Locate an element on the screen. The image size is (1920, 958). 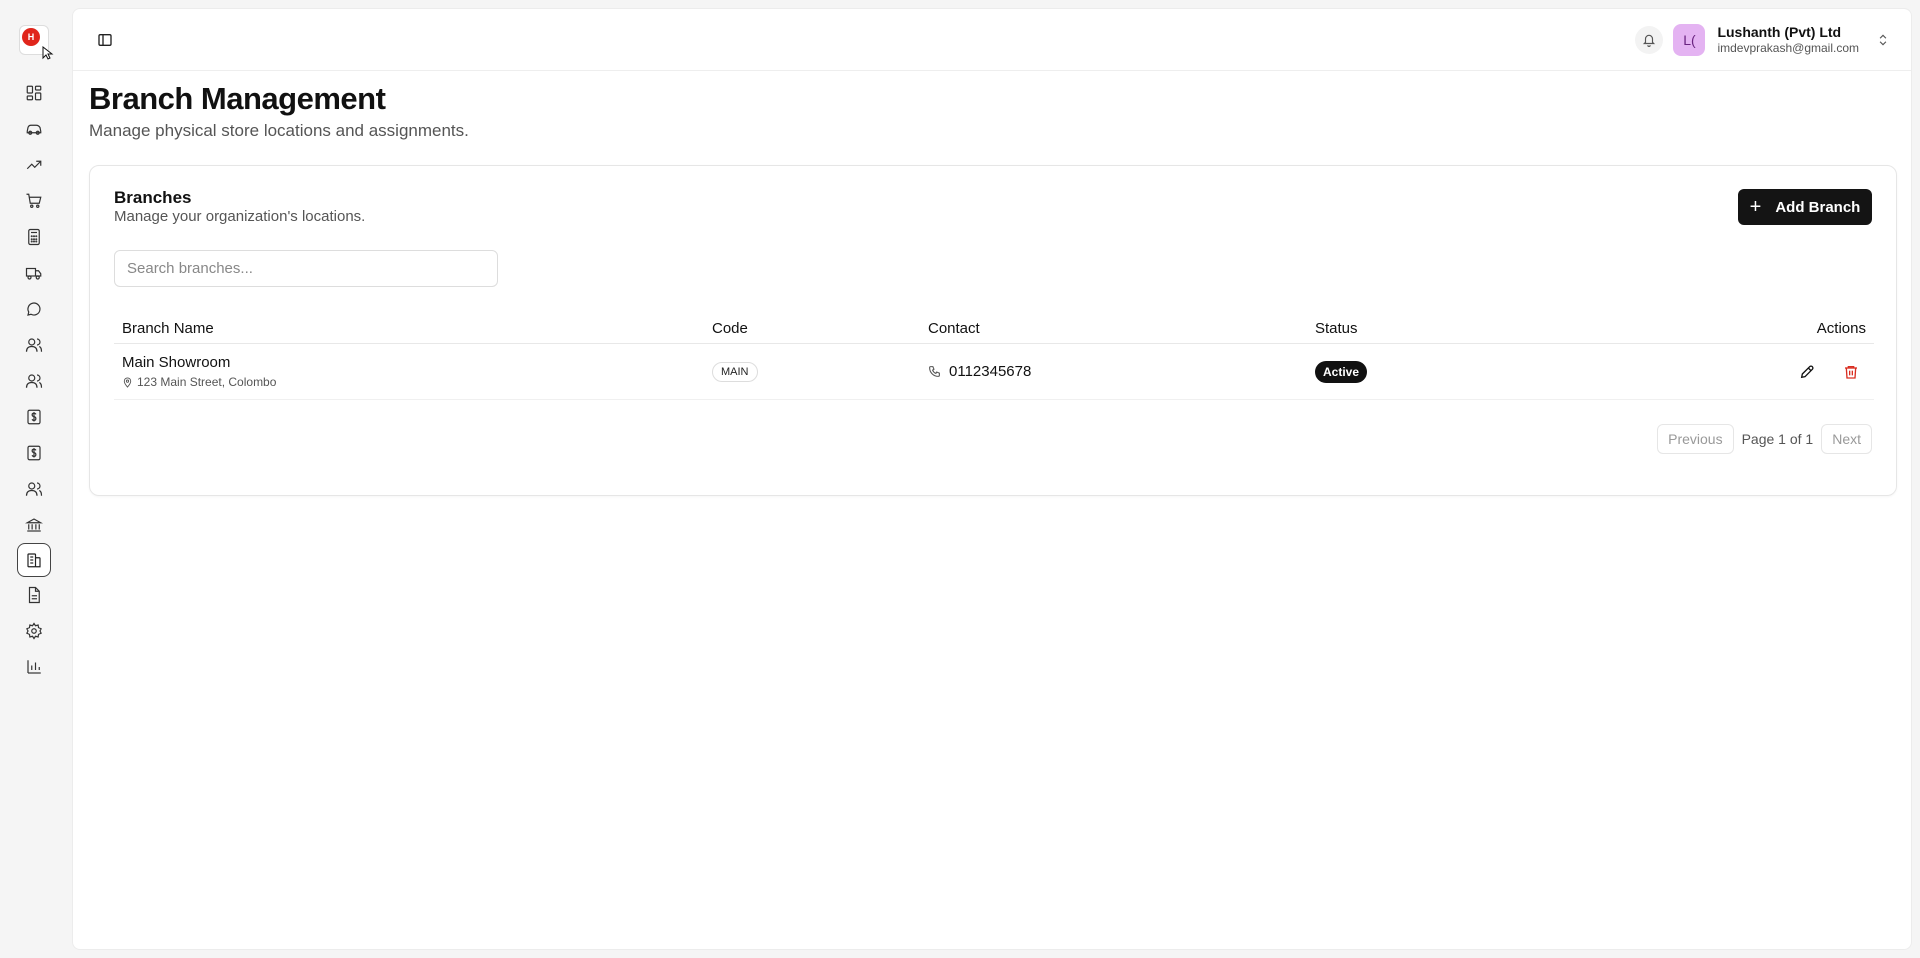
branch-address-text: 123 Main Street, Colombo is located at coordinates (207, 382).